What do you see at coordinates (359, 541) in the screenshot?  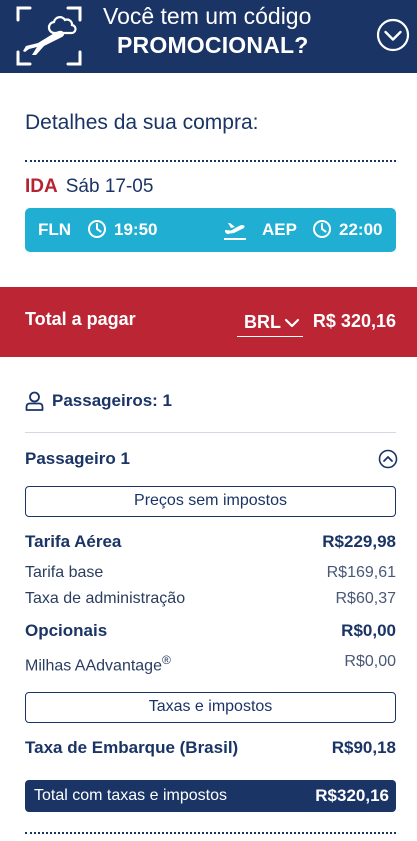 I see `fare-value: R$229,98` at bounding box center [359, 541].